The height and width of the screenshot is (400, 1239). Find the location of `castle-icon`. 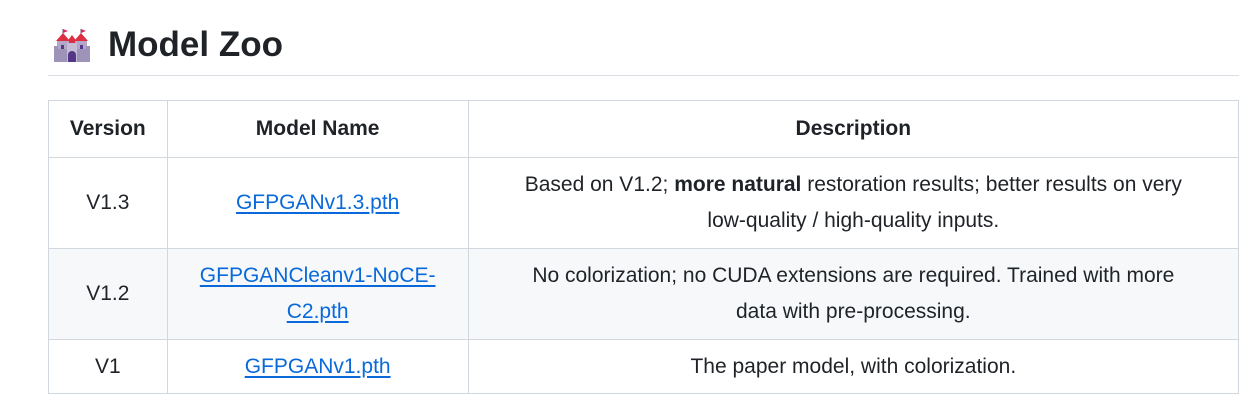

castle-icon is located at coordinates (72, 45).